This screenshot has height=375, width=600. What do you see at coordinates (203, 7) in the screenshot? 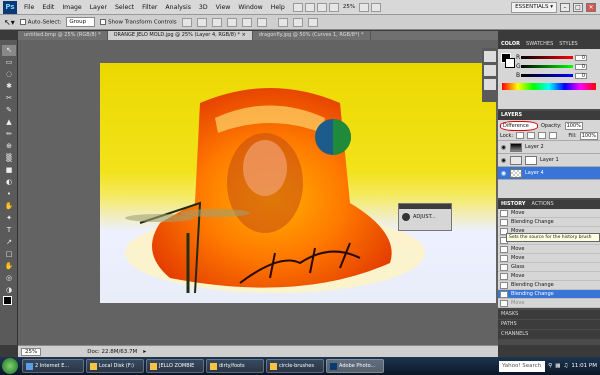
I see `menu-3d: 3D` at bounding box center [203, 7].